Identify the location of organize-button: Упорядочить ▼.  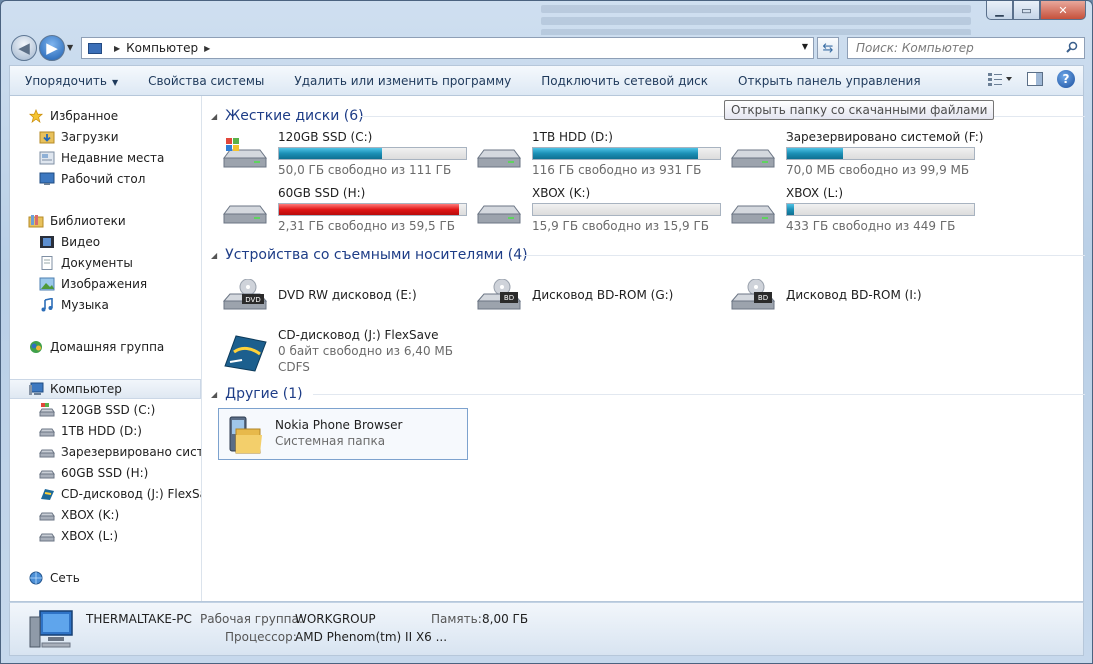
(71, 81).